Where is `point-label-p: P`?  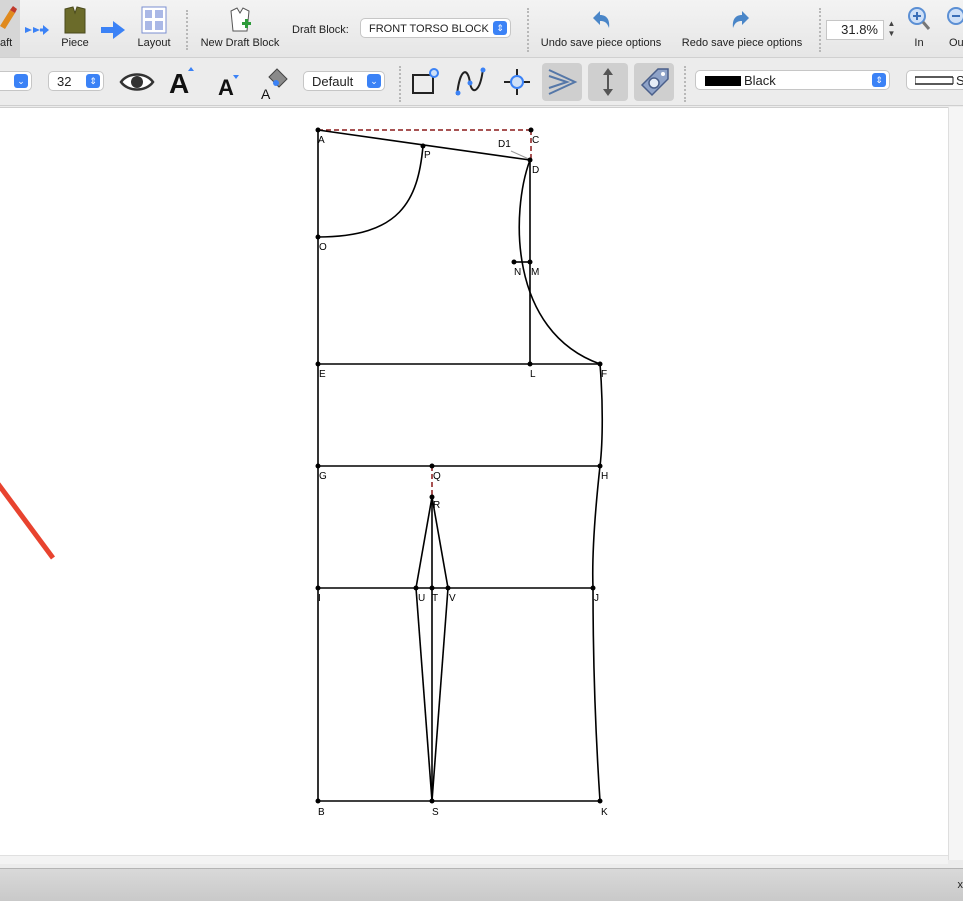 point-label-p: P is located at coordinates (427, 155).